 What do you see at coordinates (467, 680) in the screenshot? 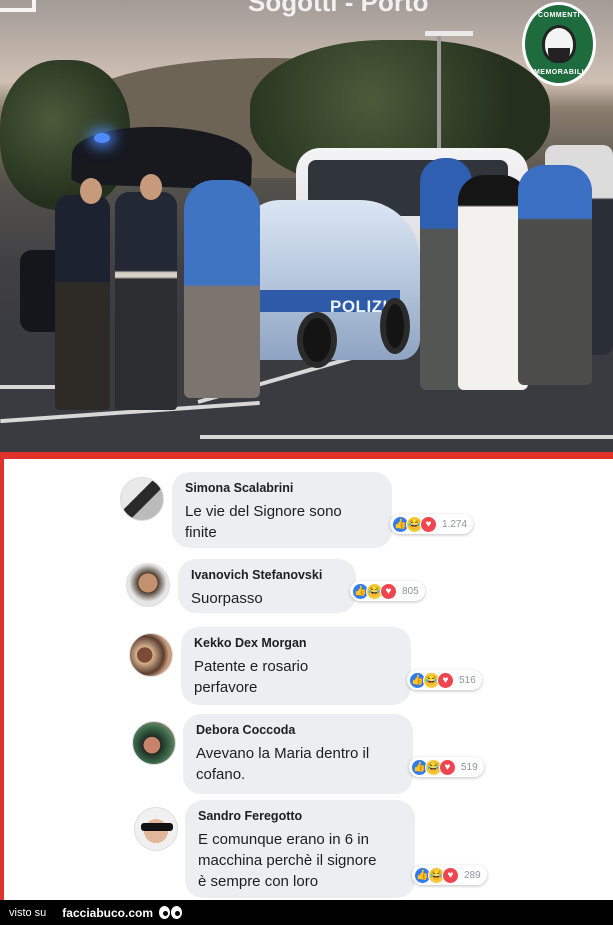
I see `reaction-count: 516` at bounding box center [467, 680].